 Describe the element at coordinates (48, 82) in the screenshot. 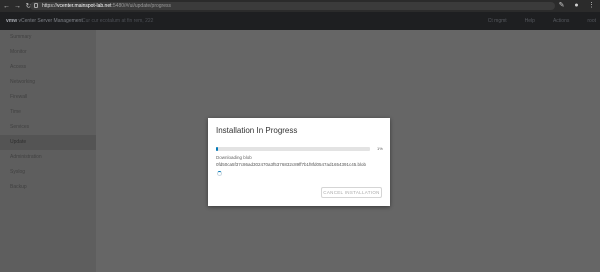

I see `sidebar-item-networking: Networking` at that location.